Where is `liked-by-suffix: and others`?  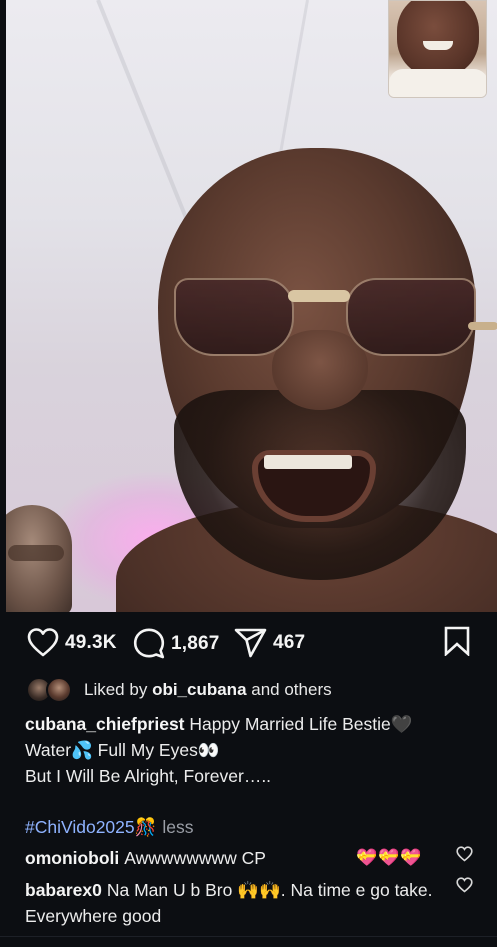 liked-by-suffix: and others is located at coordinates (291, 689).